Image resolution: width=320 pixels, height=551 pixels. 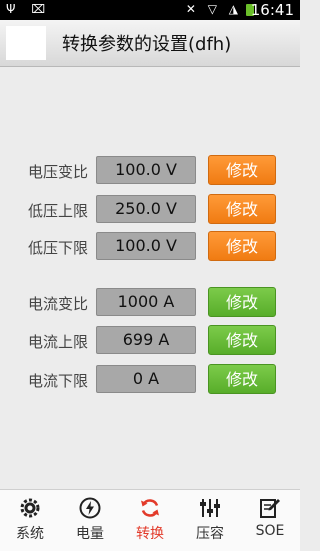 I want to click on row-label: 电流变比, so click(x=58, y=304).